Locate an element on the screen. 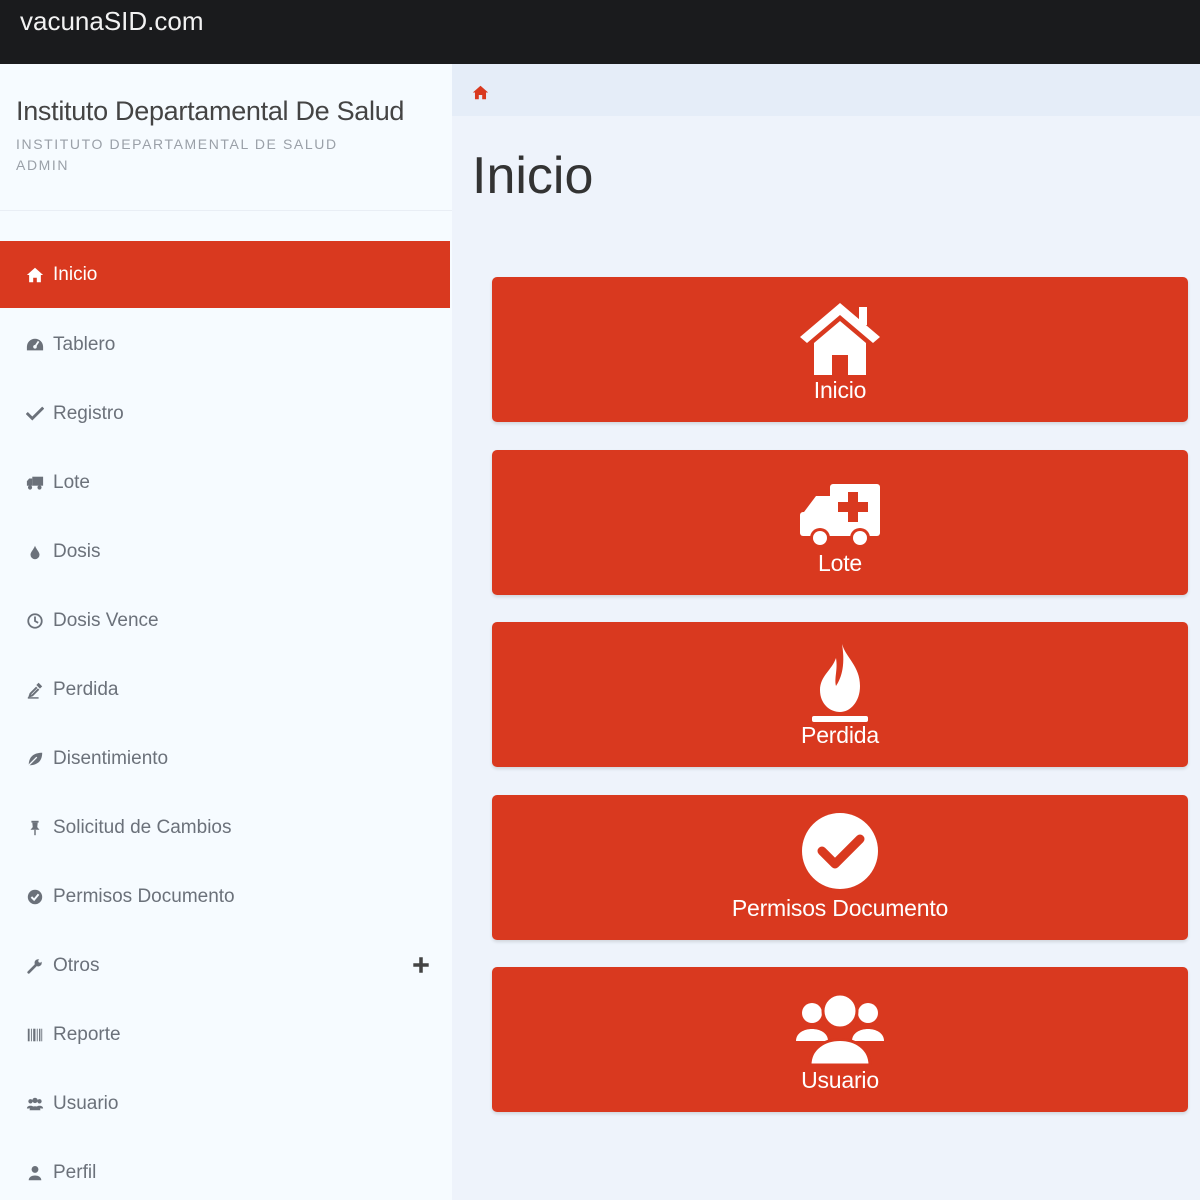  brand-logo-text: vacunaSID.com is located at coordinates (112, 21).